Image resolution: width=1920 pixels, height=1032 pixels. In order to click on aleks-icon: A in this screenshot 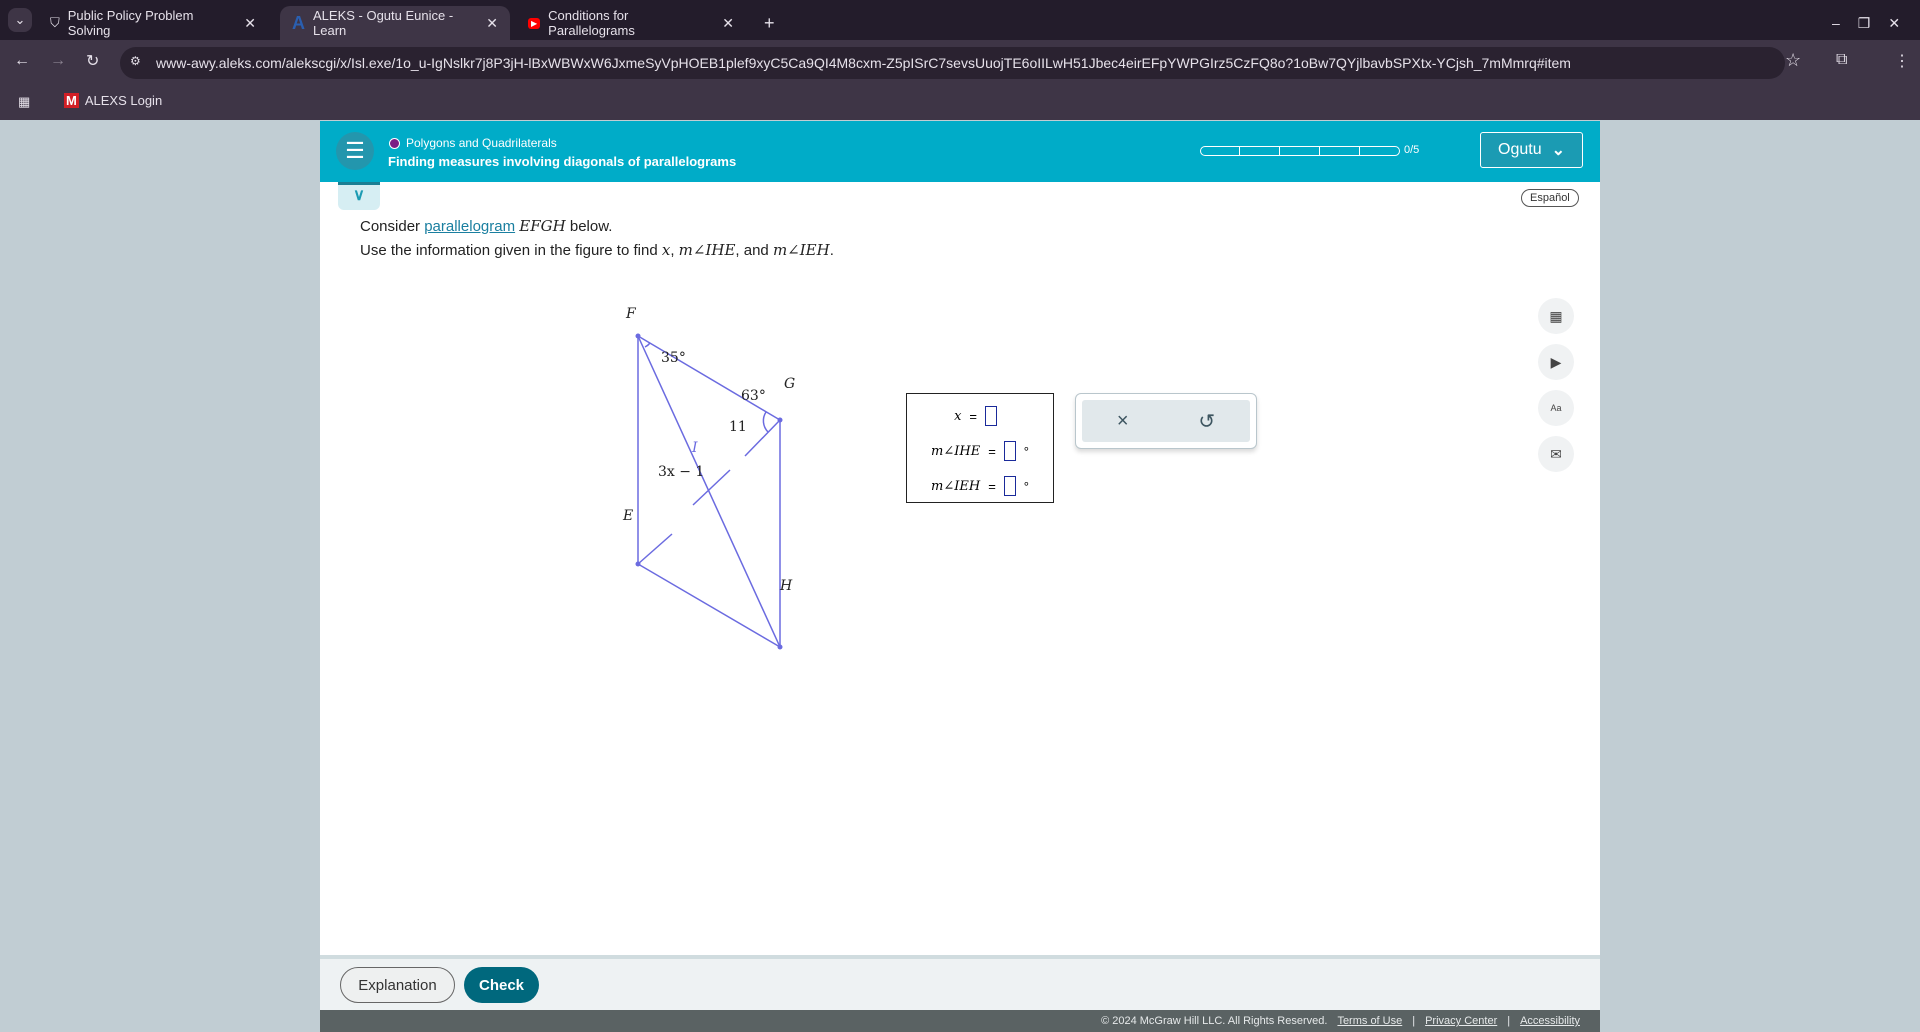, I will do `click(298, 22)`.